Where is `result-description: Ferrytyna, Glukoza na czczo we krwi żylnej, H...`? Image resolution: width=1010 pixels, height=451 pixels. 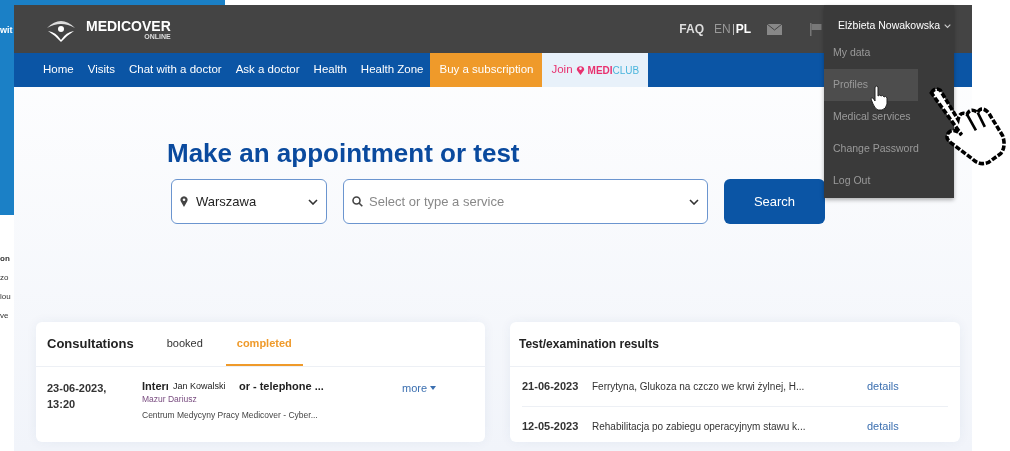 result-description: Ferrytyna, Glukoza na czczo we krwi żylnej, H... is located at coordinates (699, 387).